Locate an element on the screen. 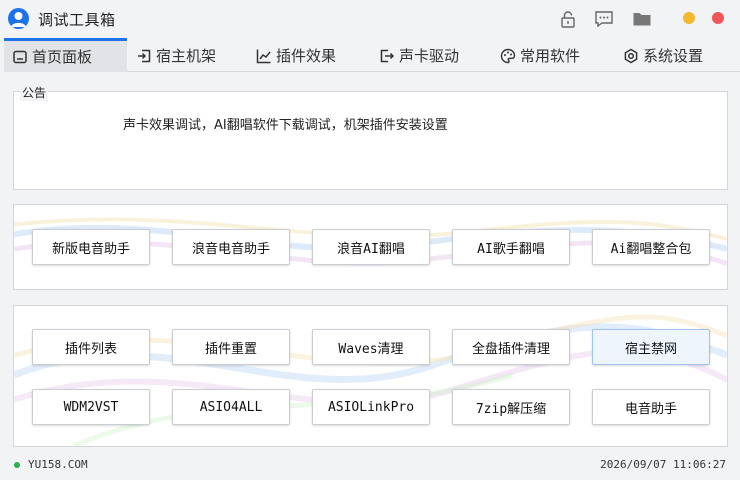  home-icon is located at coordinates (20, 57).